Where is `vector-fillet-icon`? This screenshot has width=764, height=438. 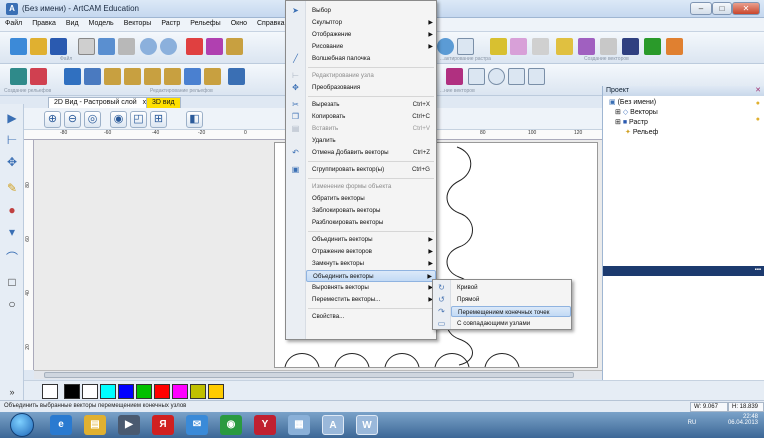 vector-fillet-icon is located at coordinates (496, 76).